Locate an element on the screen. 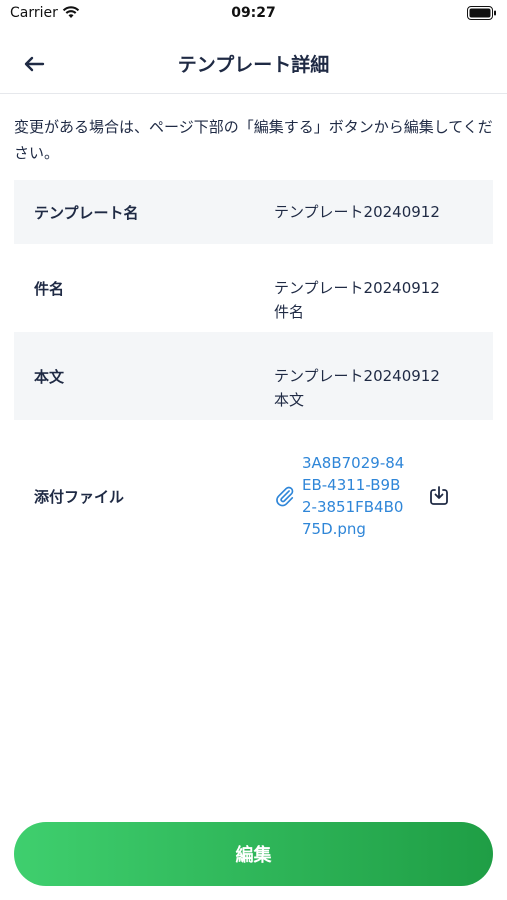 This screenshot has height=900, width=507. nav-header: テンプレート詳細 is located at coordinates (253, 65).